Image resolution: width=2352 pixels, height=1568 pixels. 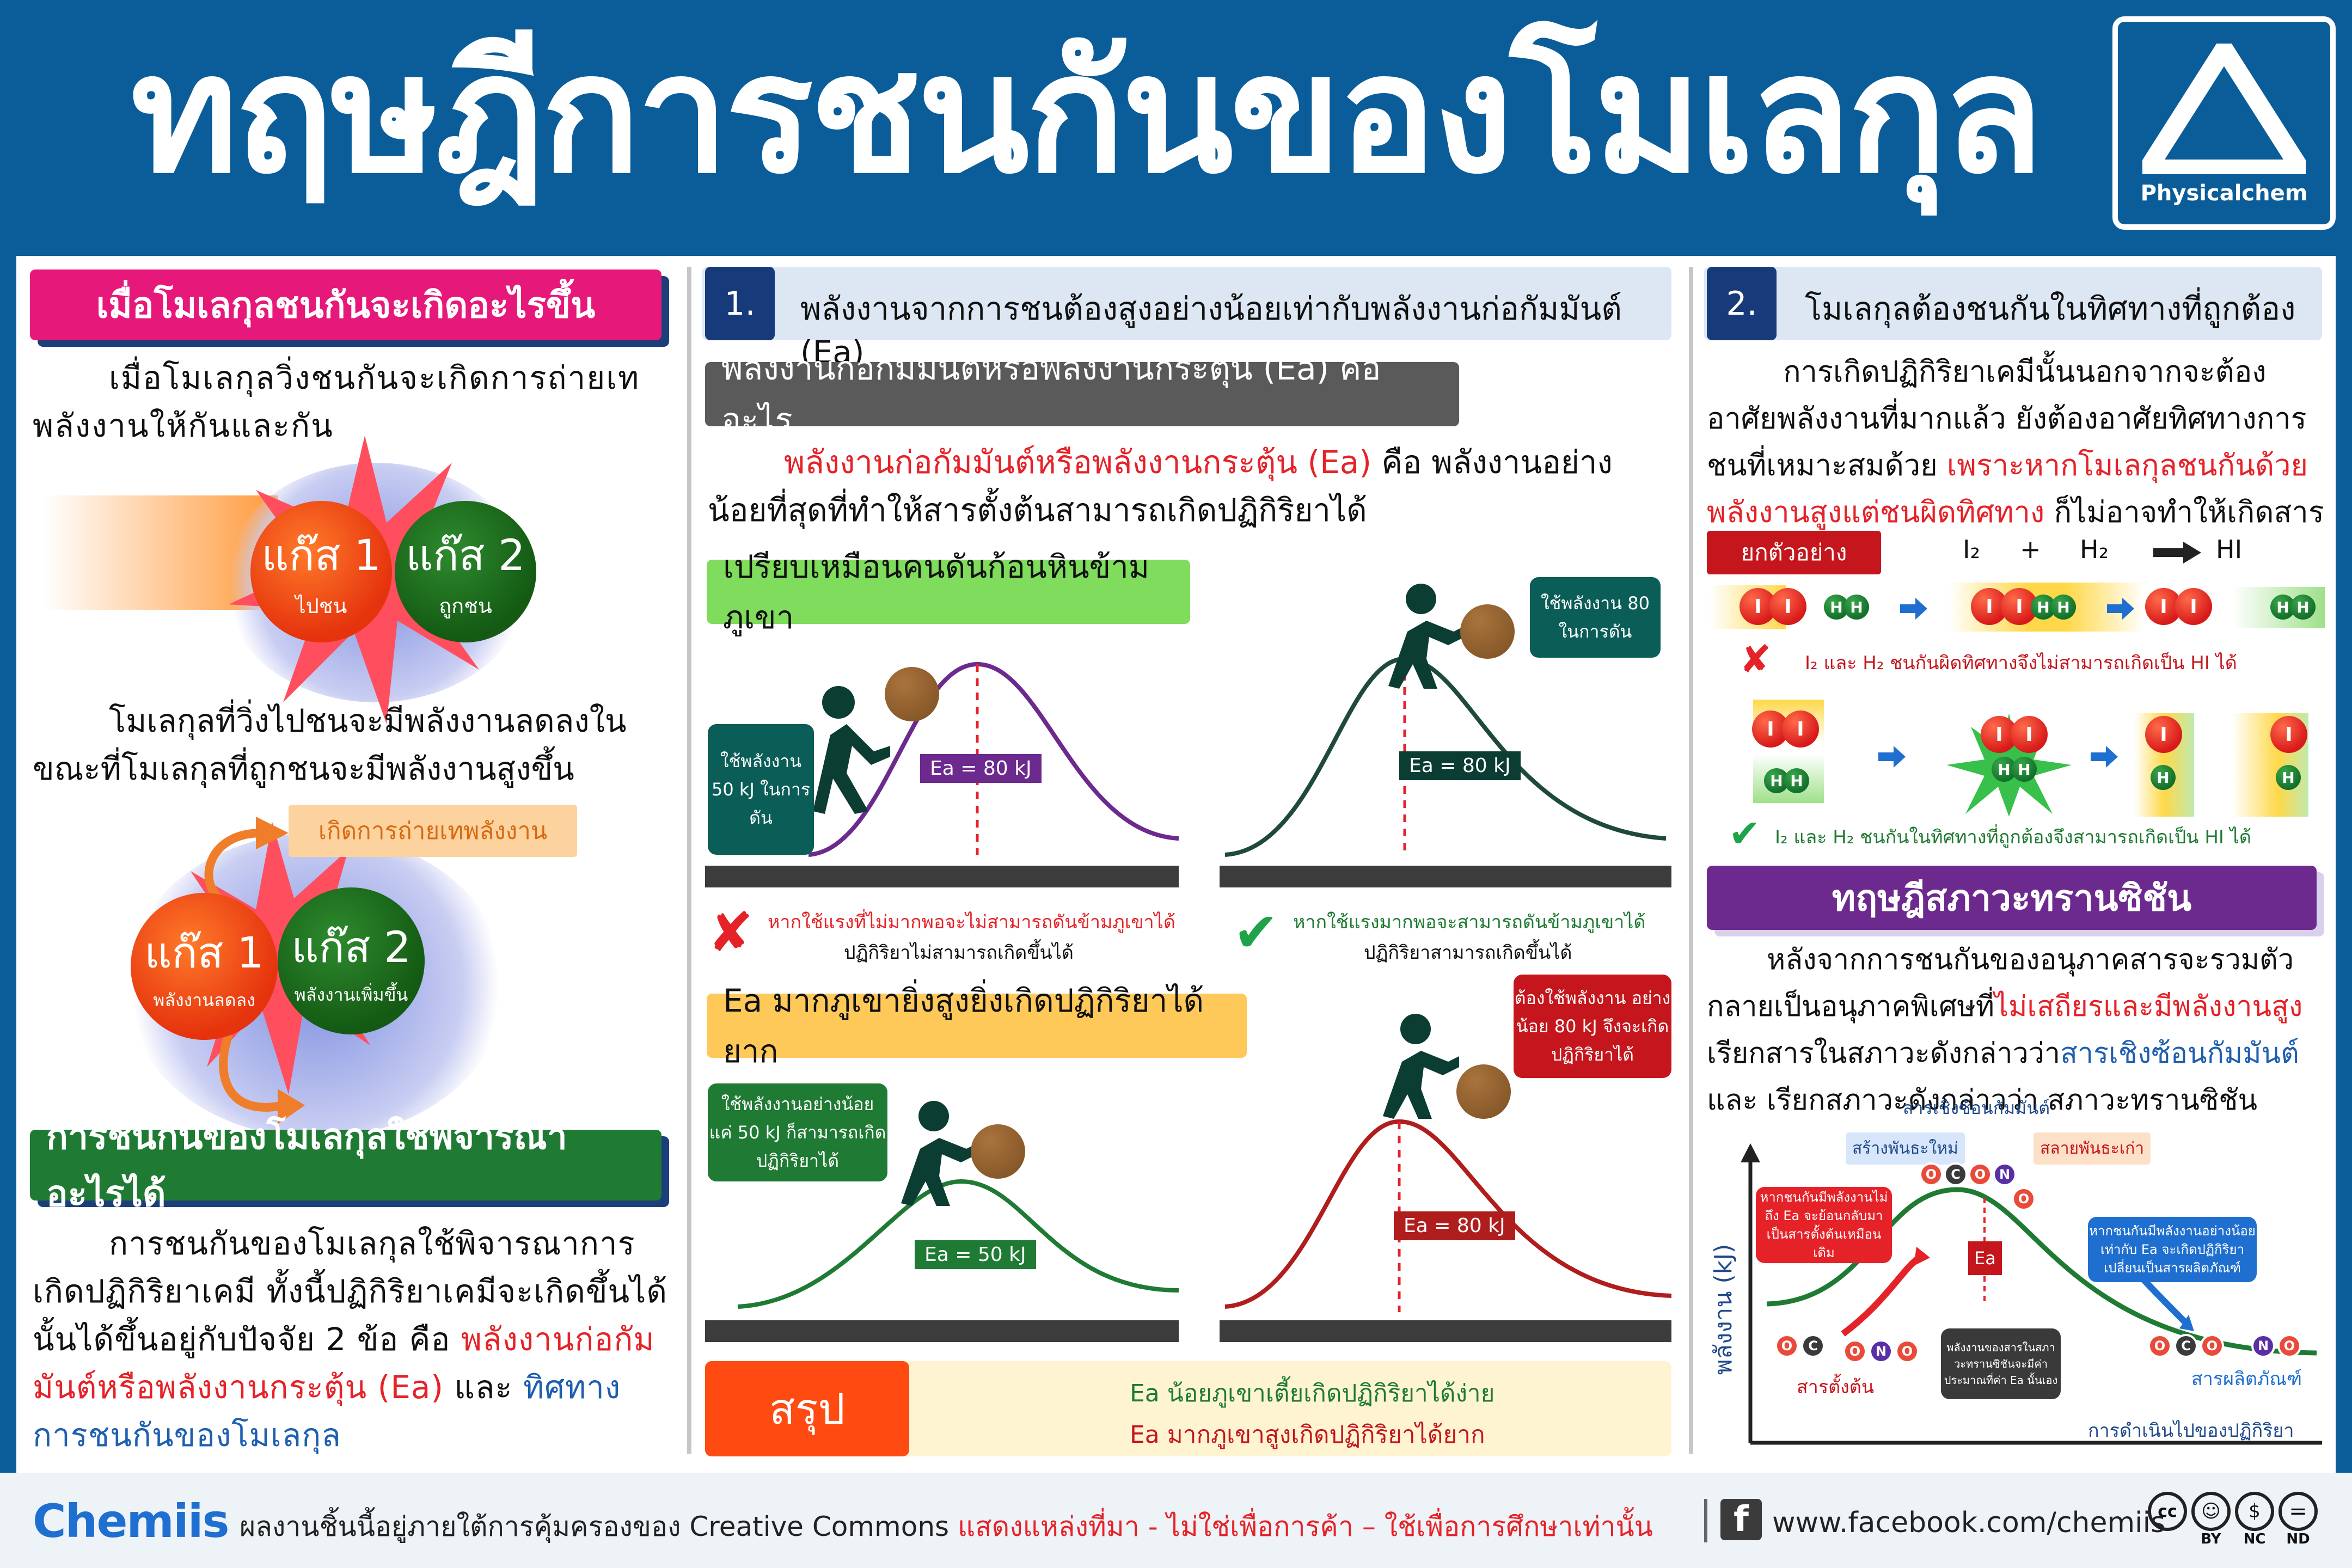 I want to click on highlight-text: สารเชิงซ้อนกัมมันต์, so click(x=2179, y=1053).